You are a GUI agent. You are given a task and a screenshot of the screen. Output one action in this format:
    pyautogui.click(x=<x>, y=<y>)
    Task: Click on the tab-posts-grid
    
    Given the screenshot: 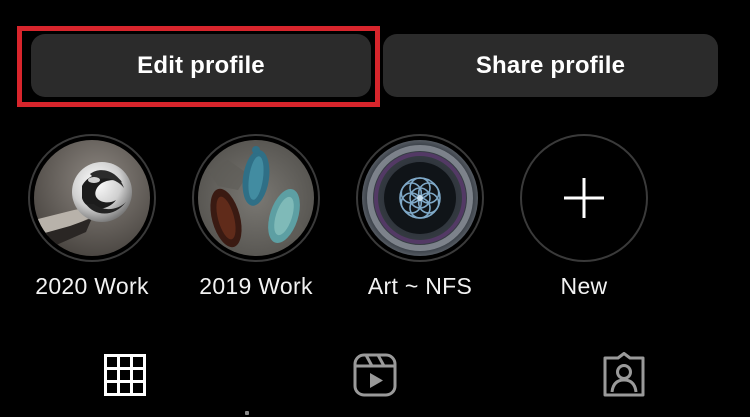 What is the action you would take?
    pyautogui.click(x=125, y=375)
    